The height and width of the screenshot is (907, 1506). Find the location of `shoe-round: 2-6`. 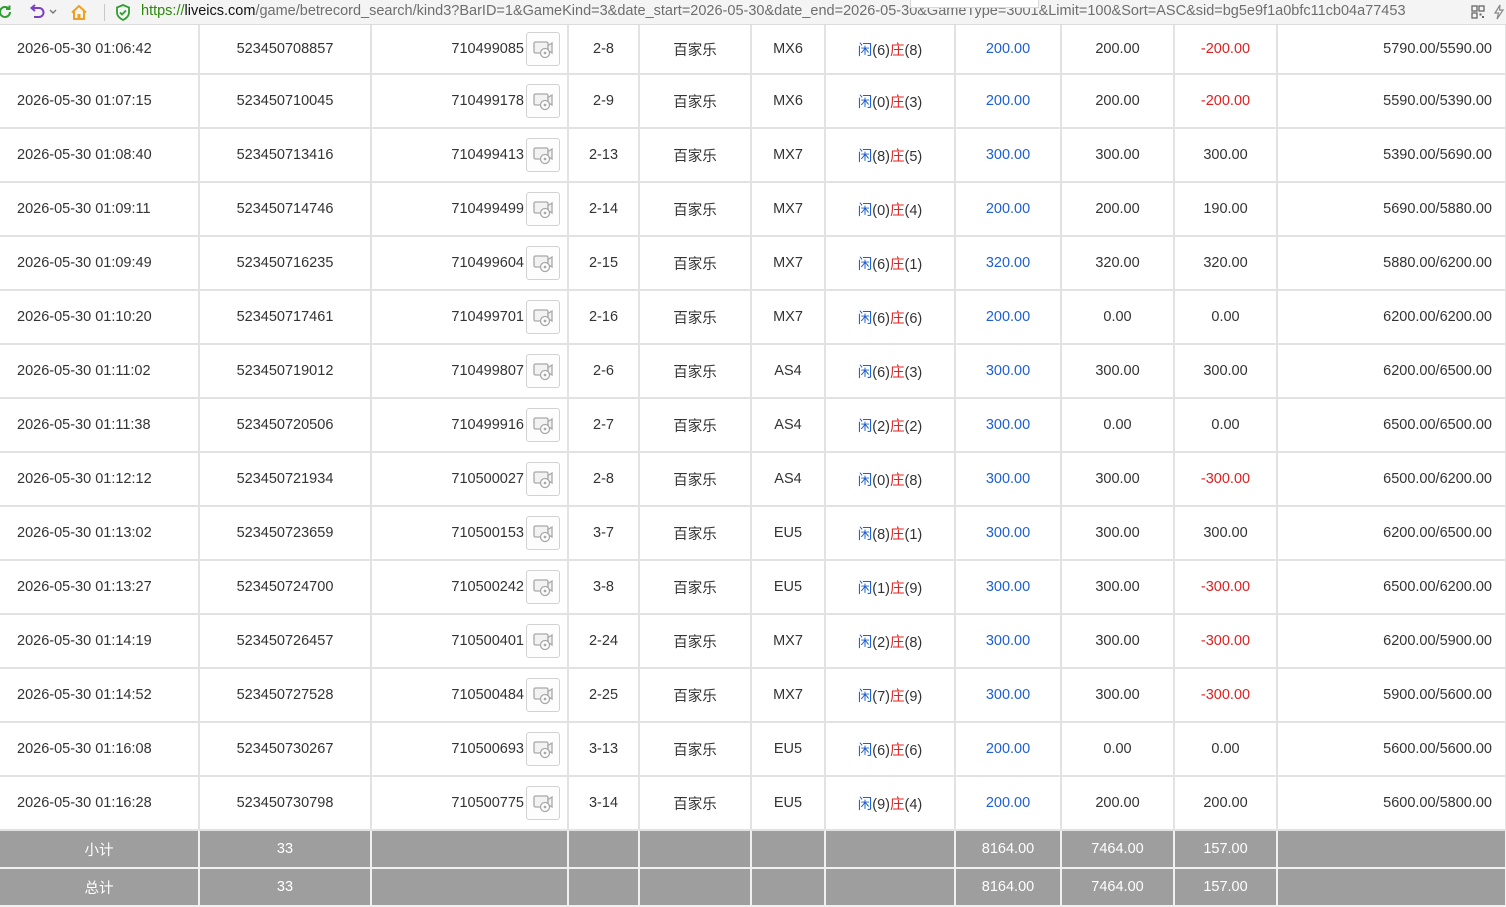

shoe-round: 2-6 is located at coordinates (604, 371).